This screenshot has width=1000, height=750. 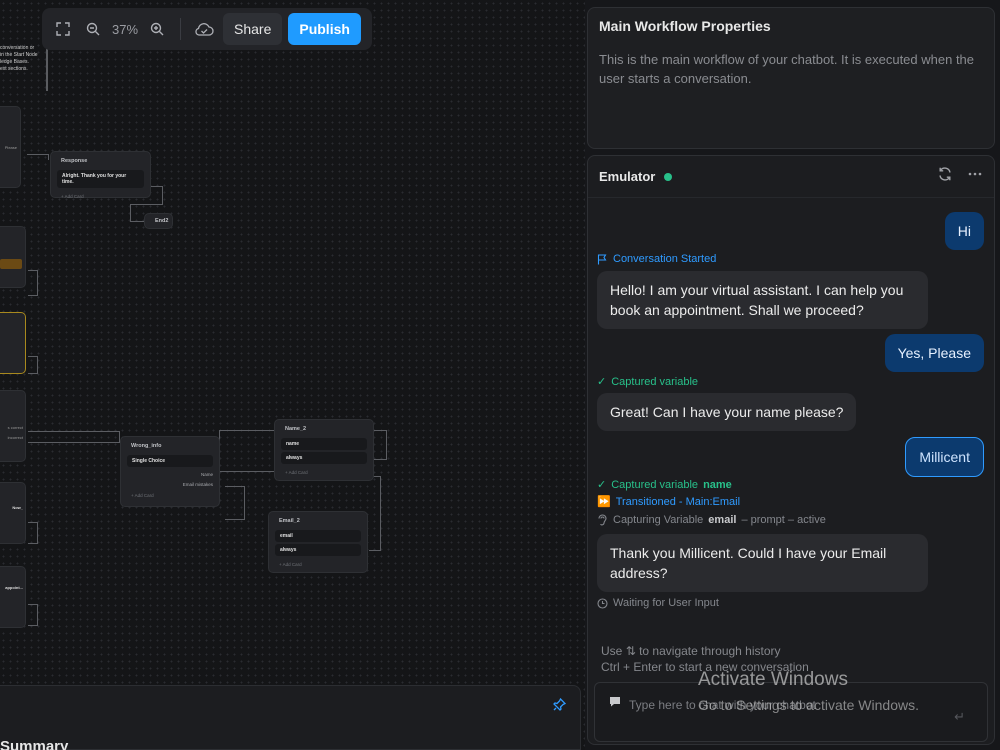 I want to click on activation-watermark-subtitle: Go to Settings to activate Windows., so click(x=808, y=705).